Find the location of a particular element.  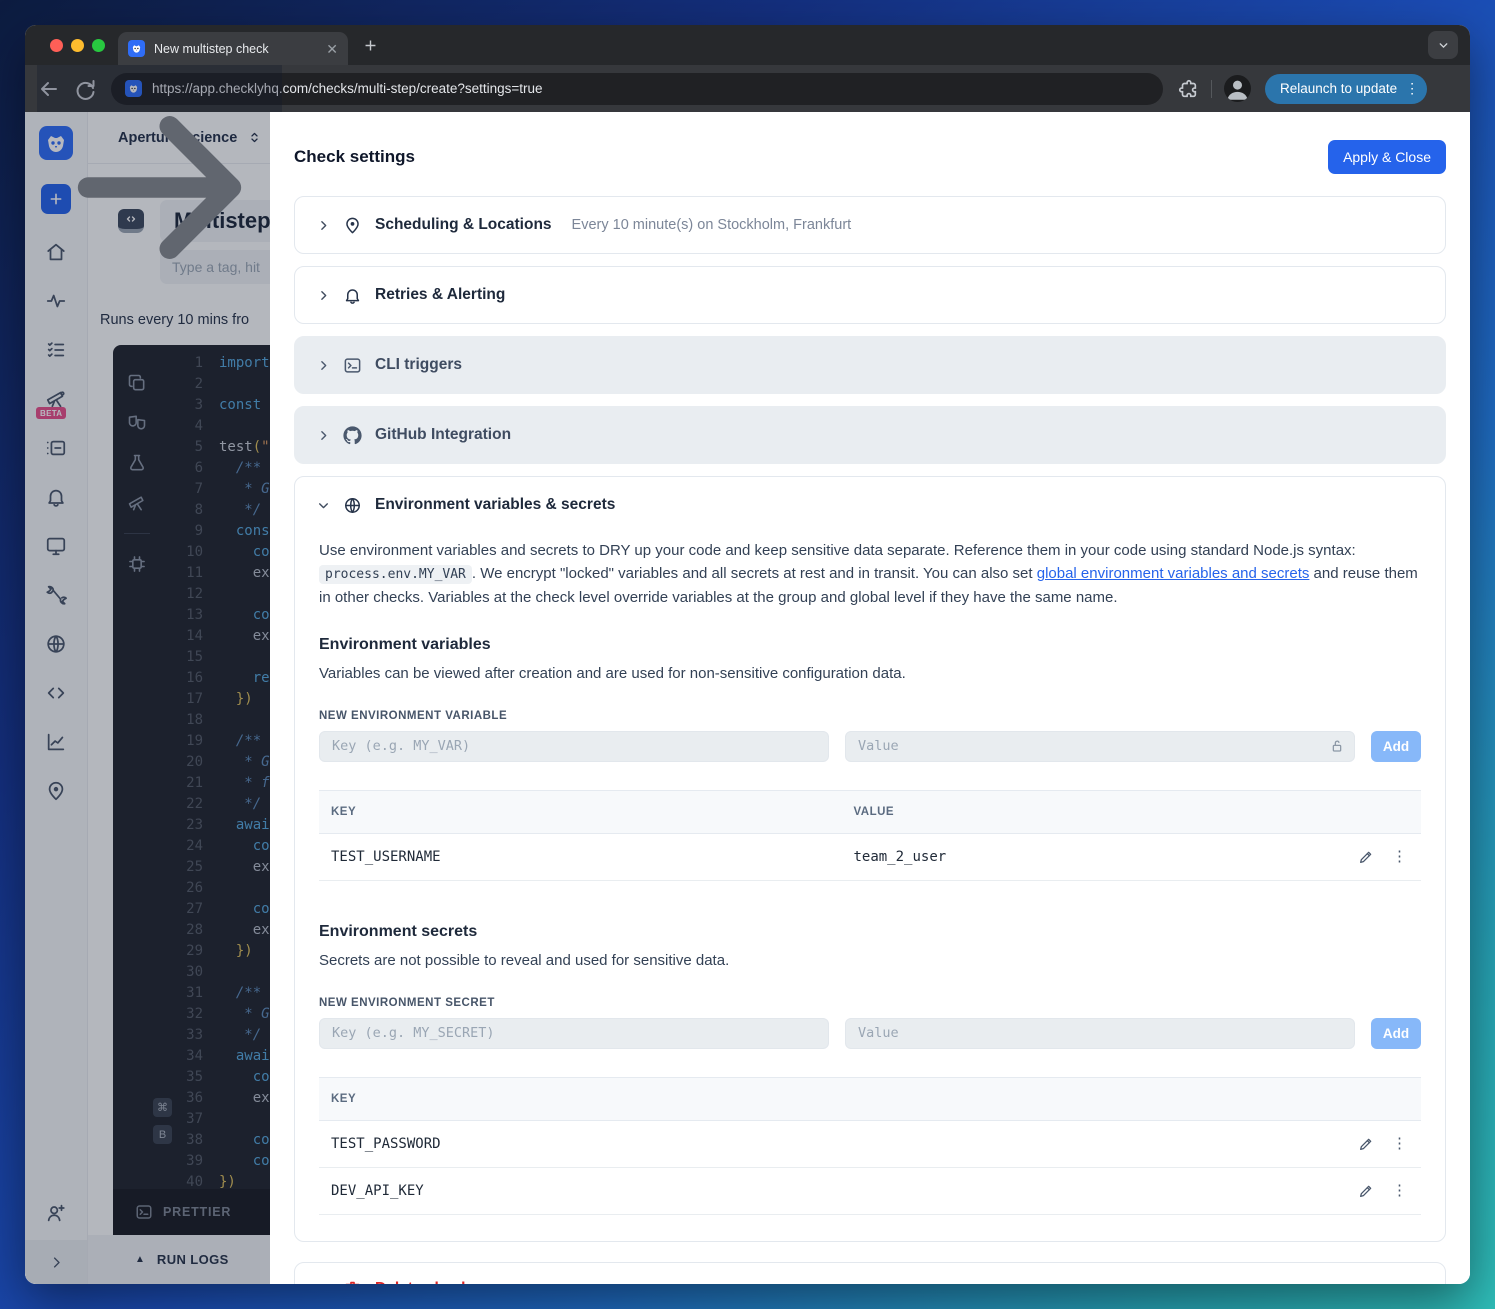

secrets-table: KEY TEST_PASSWORD ⋮ DEV_API_KEY ⋮ is located at coordinates (870, 1145).